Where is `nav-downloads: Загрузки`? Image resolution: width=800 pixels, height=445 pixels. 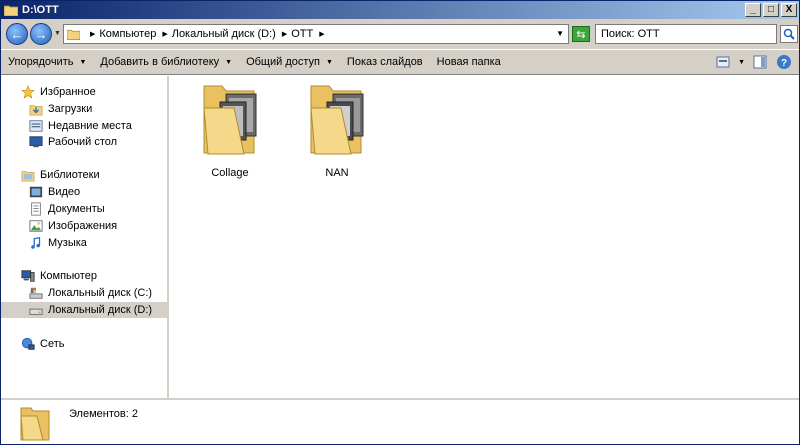
nav-downloads: Загрузки is located at coordinates (84, 109).